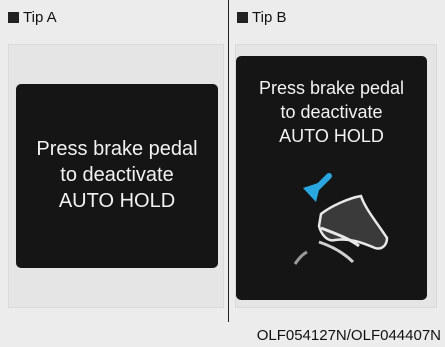 This screenshot has height=347, width=445. I want to click on tip-b-header: Tip B, so click(261, 17).